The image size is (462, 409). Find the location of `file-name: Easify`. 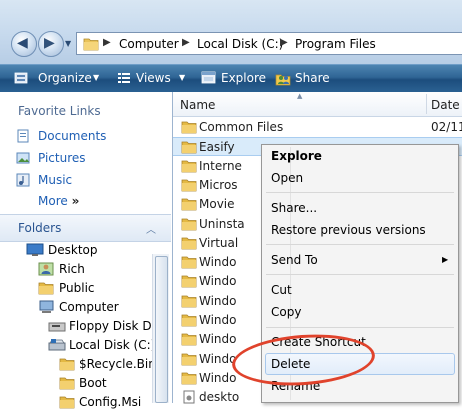

file-name: Easify is located at coordinates (217, 147).